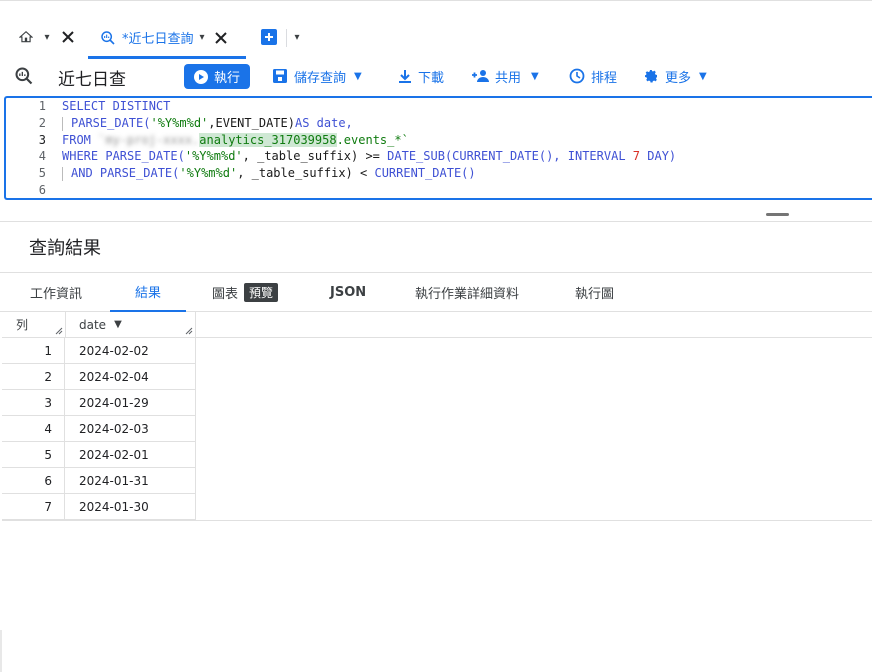 This screenshot has width=872, height=672. Describe the element at coordinates (33, 429) in the screenshot. I see `row-number: 4` at that location.